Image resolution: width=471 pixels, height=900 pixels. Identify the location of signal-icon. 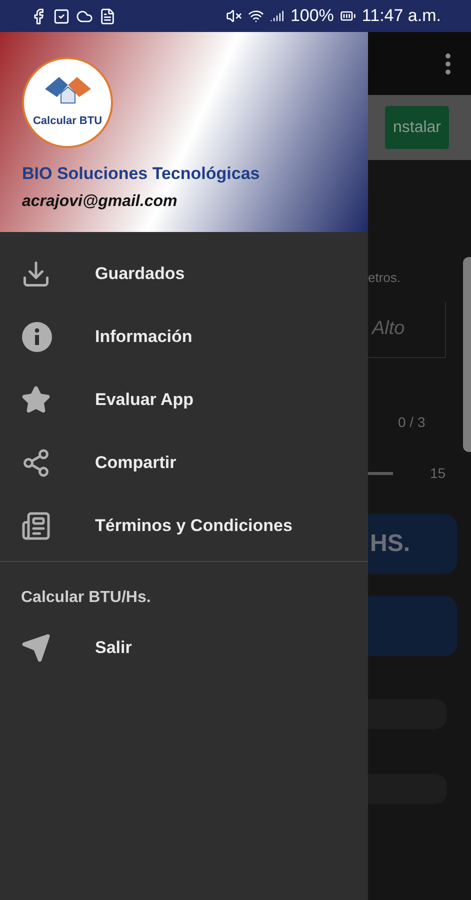
(277, 16).